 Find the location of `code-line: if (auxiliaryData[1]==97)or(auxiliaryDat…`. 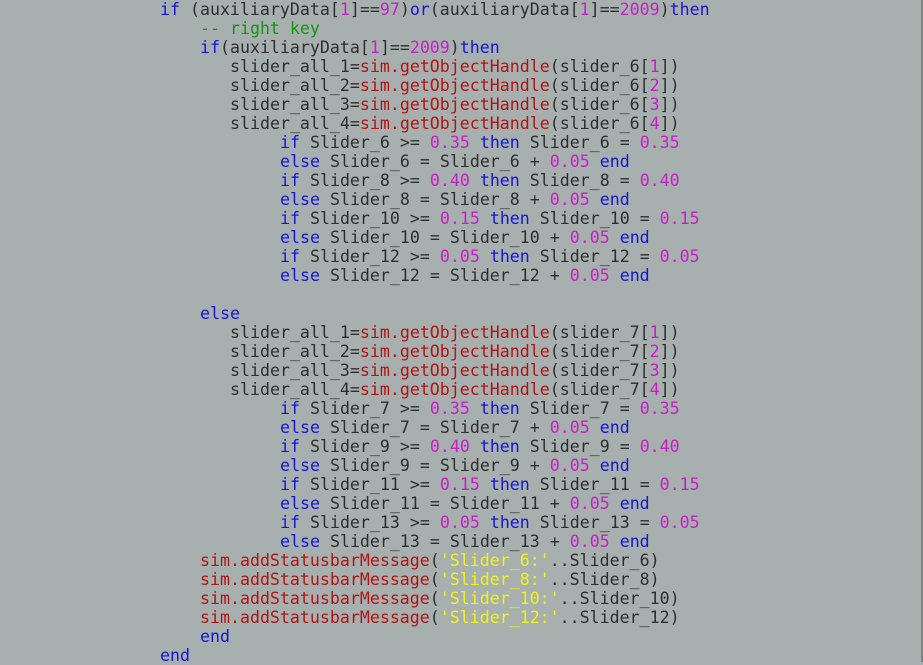

code-line: if (auxiliaryData[1]==97)or(auxiliaryDat… is located at coordinates (435, 9).